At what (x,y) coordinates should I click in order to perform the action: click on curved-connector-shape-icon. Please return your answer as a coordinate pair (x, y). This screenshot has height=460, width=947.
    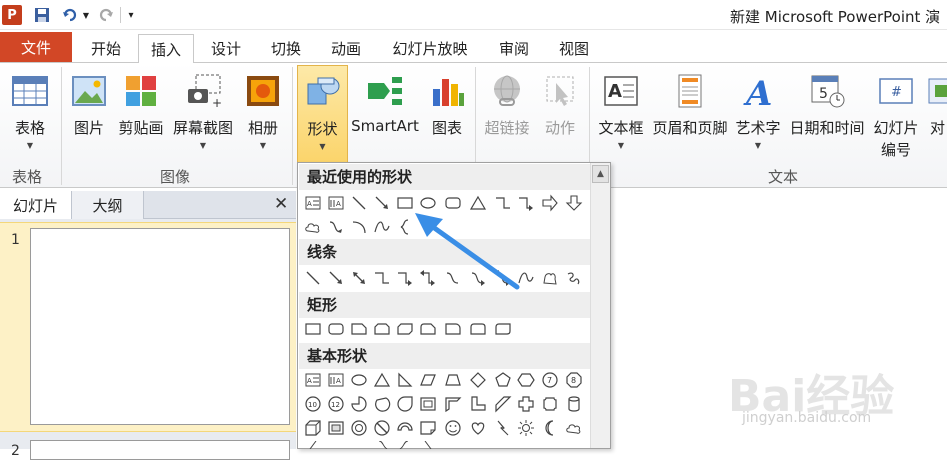
    Looking at the image, I should click on (336, 227).